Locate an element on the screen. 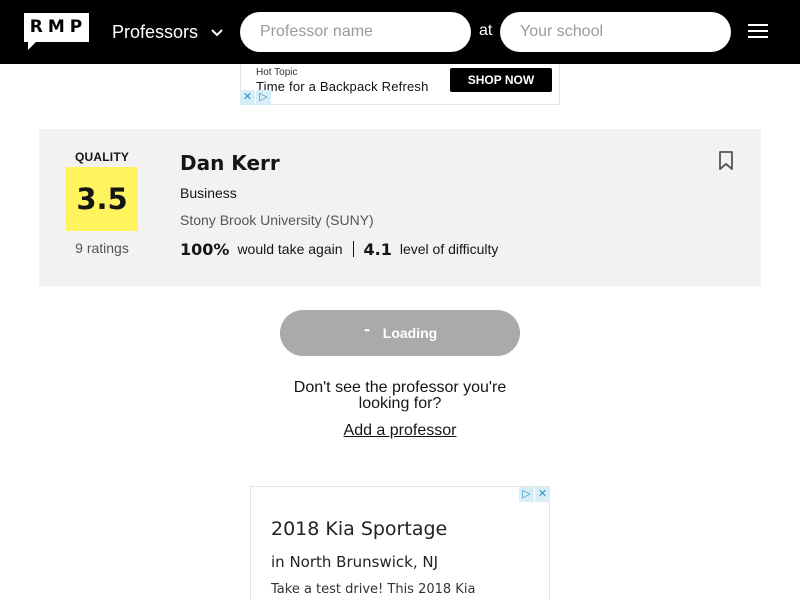  professor-name-input is located at coordinates (355, 32).